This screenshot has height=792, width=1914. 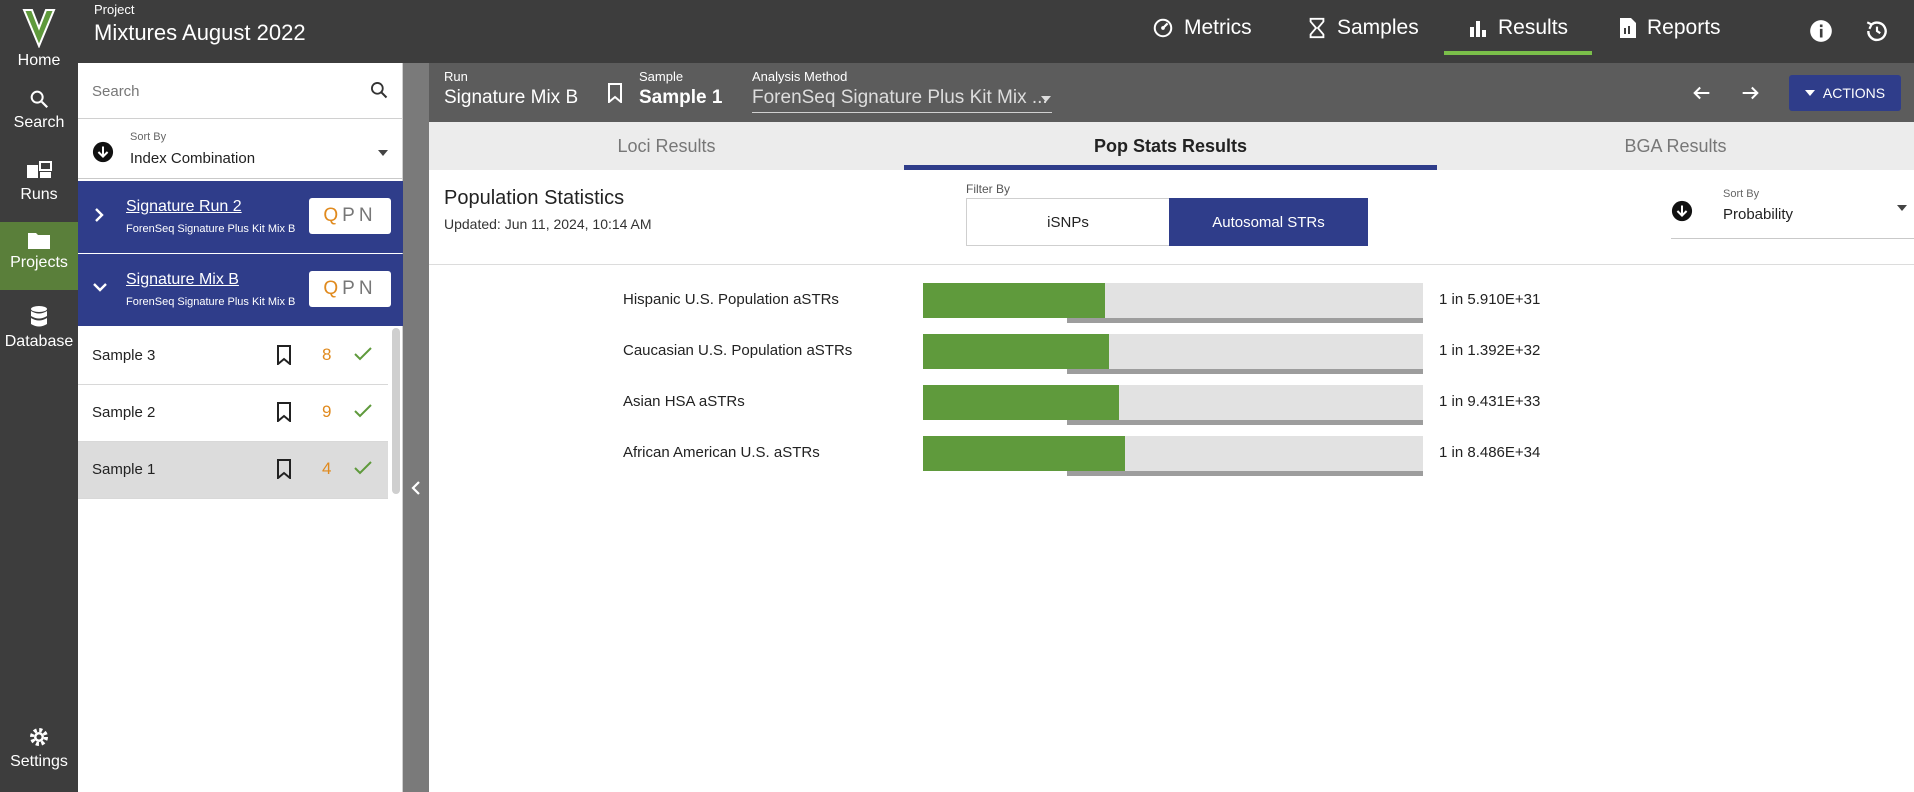 What do you see at coordinates (1173, 351) in the screenshot?
I see `chart-bar-track` at bounding box center [1173, 351].